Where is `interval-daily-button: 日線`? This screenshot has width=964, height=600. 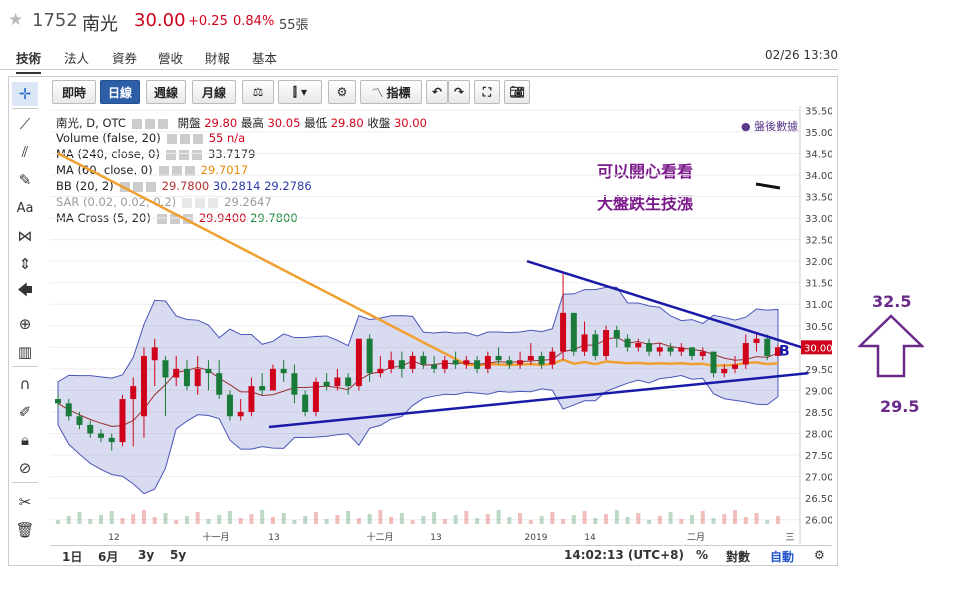 interval-daily-button: 日線 is located at coordinates (120, 92).